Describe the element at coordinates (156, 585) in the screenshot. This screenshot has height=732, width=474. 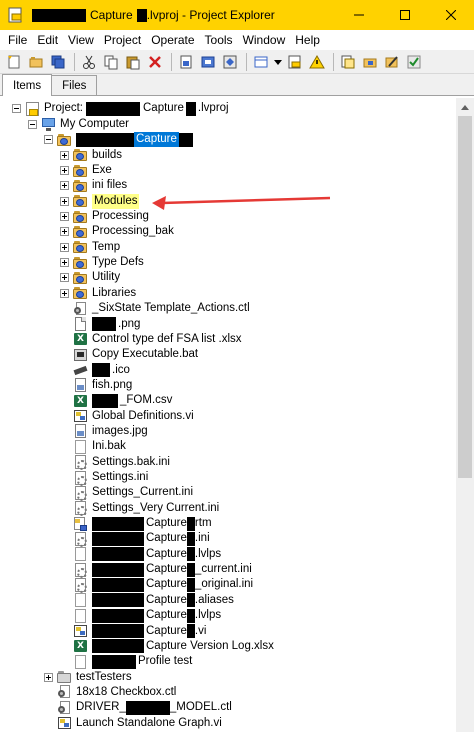
I see `tree-item: Capture _original.ini` at that location.